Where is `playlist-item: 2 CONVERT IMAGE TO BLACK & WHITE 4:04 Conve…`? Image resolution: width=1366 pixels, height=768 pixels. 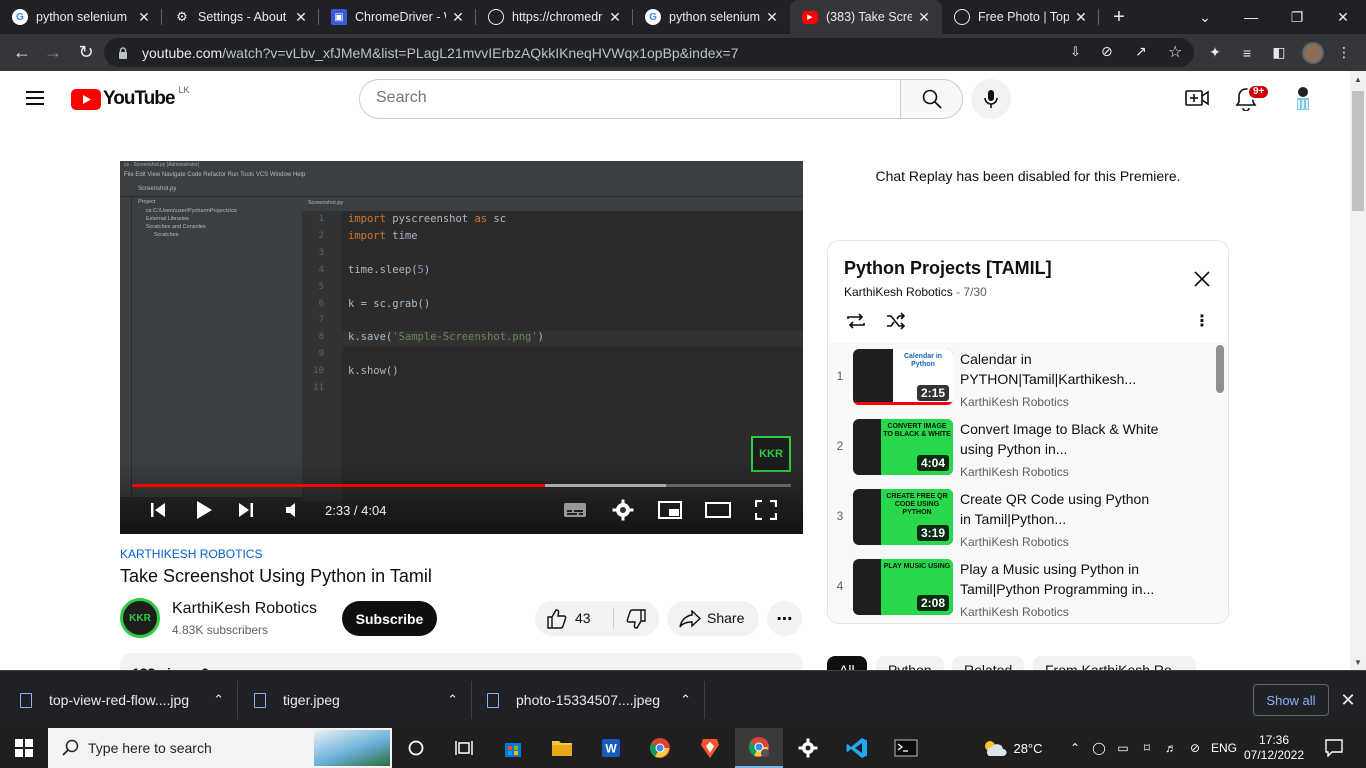 playlist-item: 2 CONVERT IMAGE TO BLACK & WHITE 4:04 Conve… is located at coordinates (1021, 448).